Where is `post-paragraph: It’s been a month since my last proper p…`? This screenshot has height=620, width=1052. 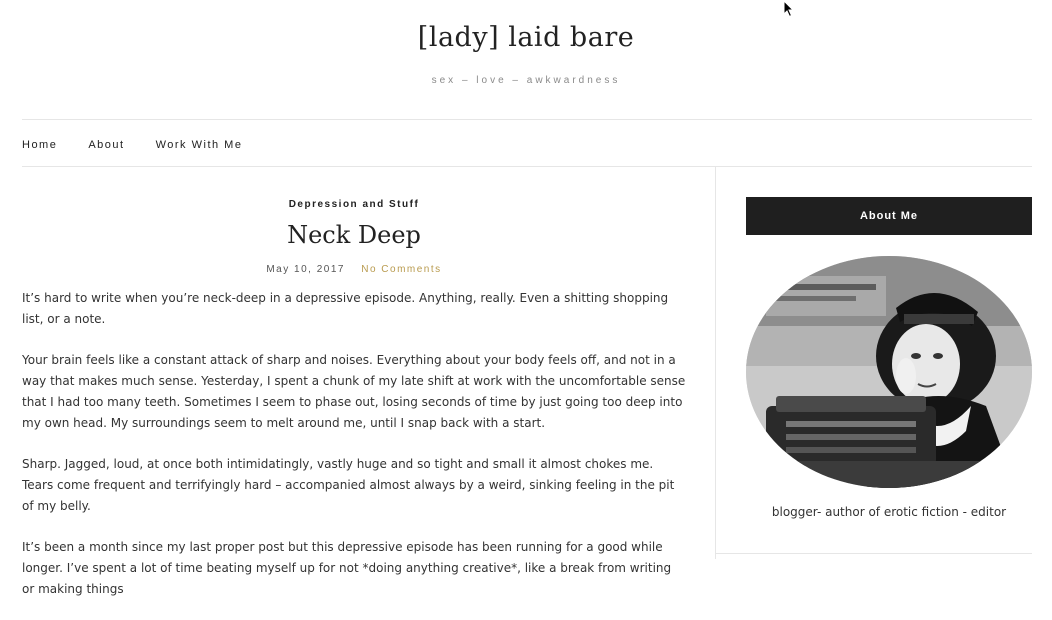
post-paragraph: It’s been a month since my last proper p… is located at coordinates (347, 568).